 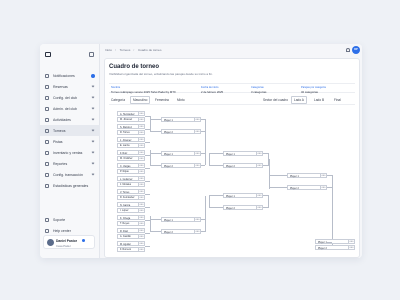 What do you see at coordinates (126, 184) in the screenshot?
I see `player-name: J. Morales` at bounding box center [126, 184].